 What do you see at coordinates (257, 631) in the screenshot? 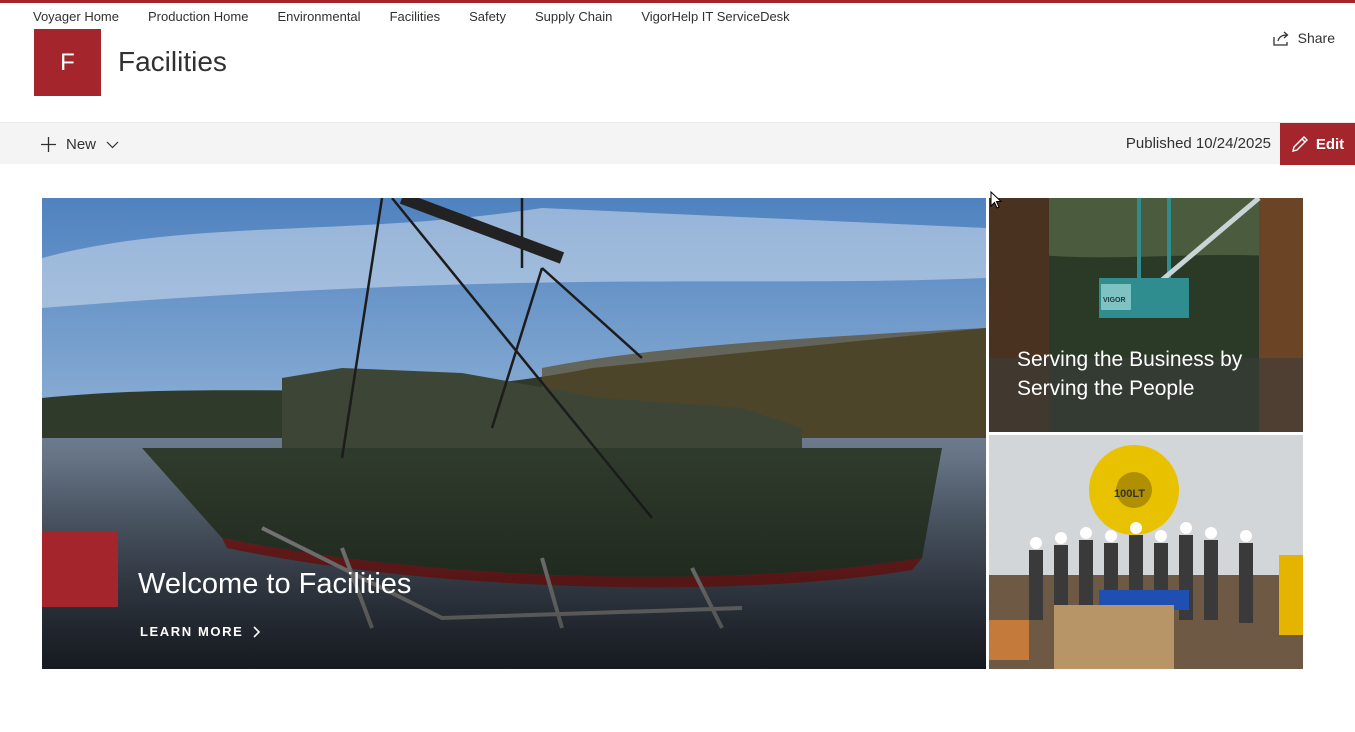
I see `chevron-right-icon` at bounding box center [257, 631].